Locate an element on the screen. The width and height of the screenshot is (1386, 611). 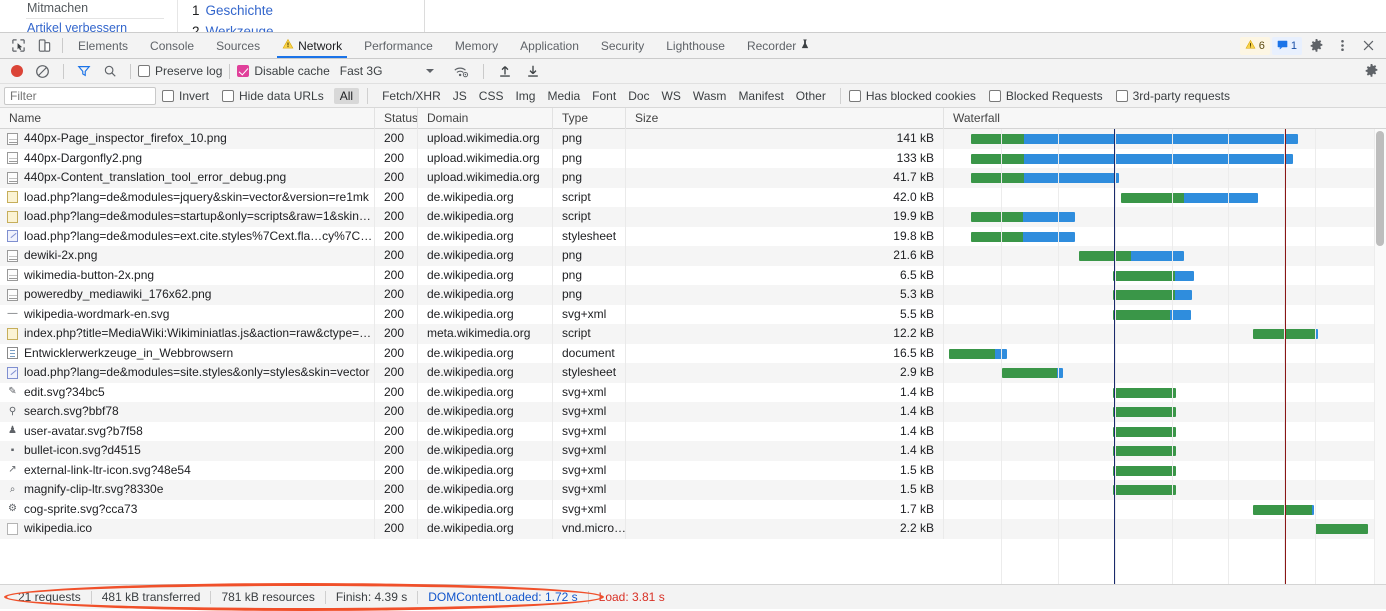
svg-file-icon: — is located at coordinates (12, 314).